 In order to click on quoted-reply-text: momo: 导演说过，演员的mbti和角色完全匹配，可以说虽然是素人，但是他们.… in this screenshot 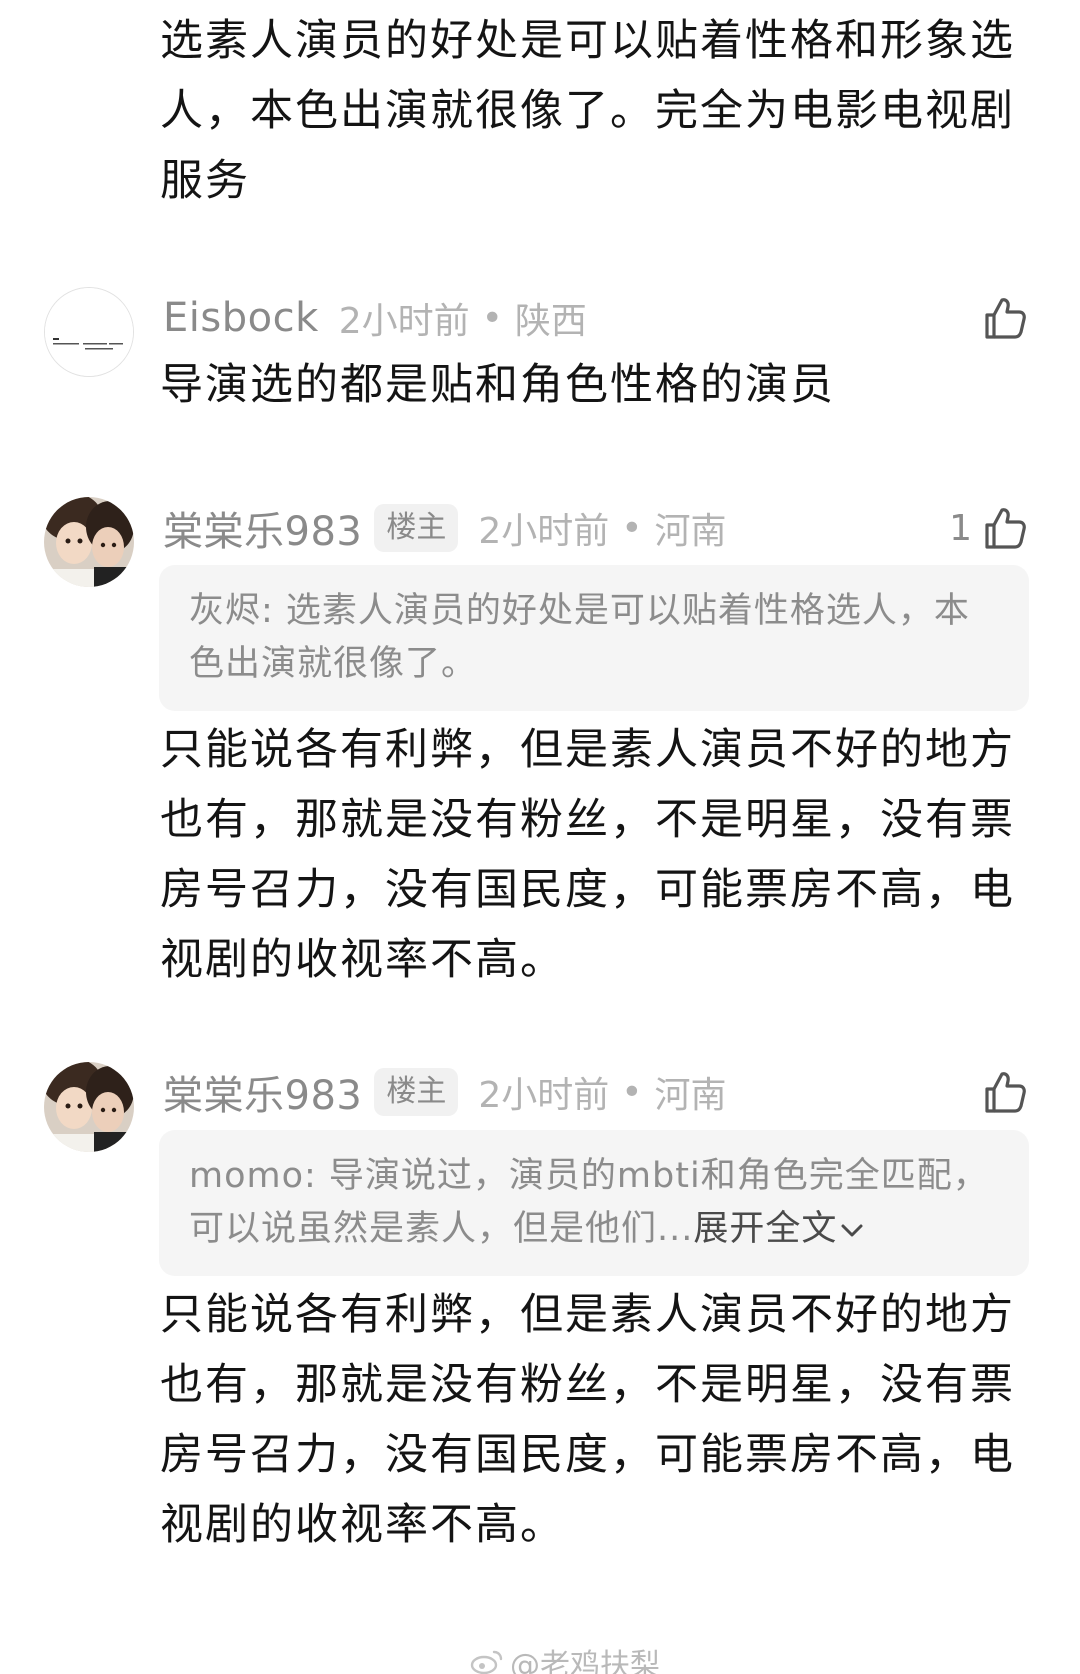, I will do `click(589, 1202)`.